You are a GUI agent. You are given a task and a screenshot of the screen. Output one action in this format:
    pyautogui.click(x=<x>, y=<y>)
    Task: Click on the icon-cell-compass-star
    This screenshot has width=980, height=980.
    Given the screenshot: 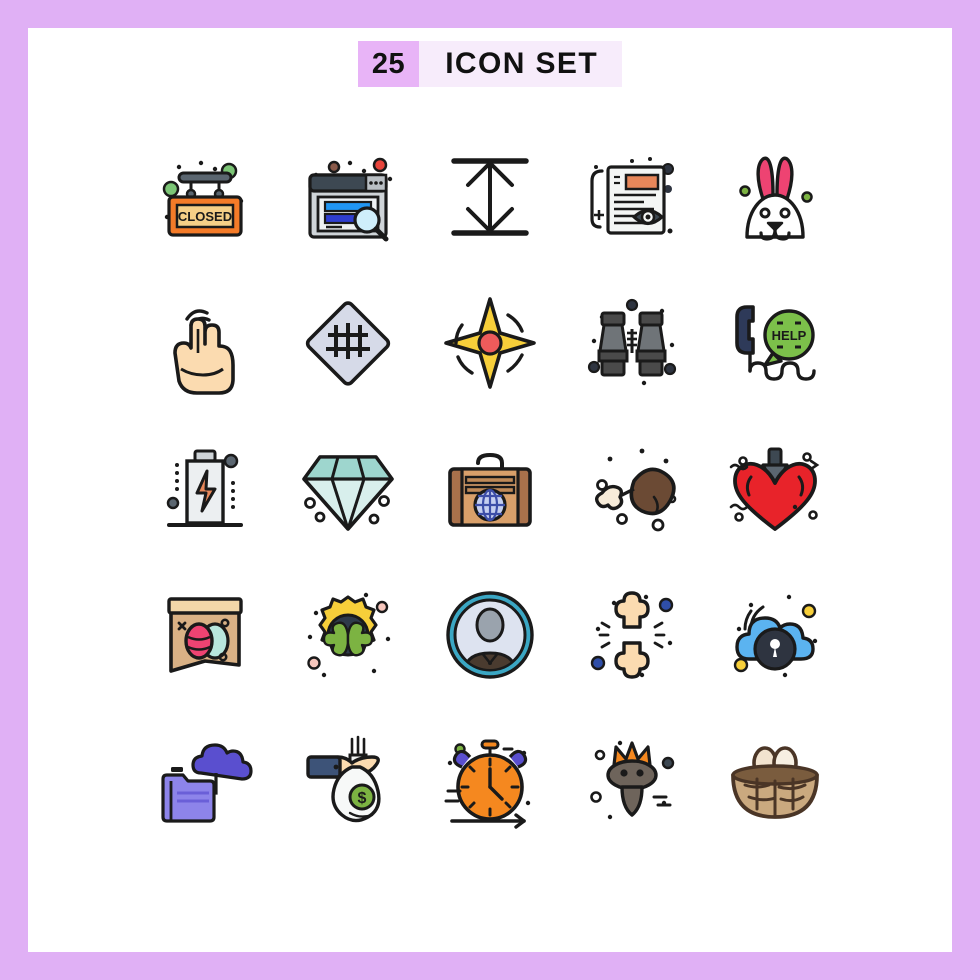 What is the action you would take?
    pyautogui.click(x=490, y=343)
    